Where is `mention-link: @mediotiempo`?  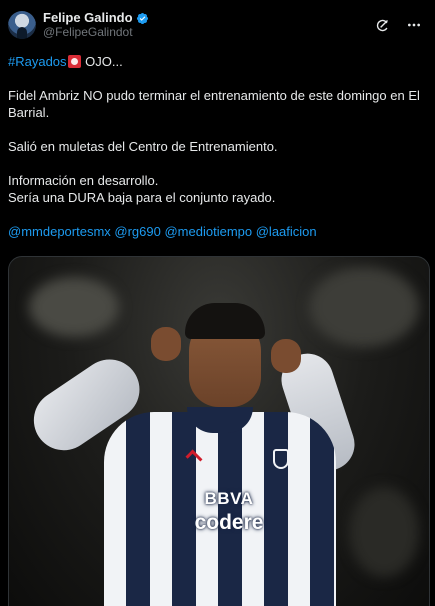 mention-link: @mediotiempo is located at coordinates (208, 231).